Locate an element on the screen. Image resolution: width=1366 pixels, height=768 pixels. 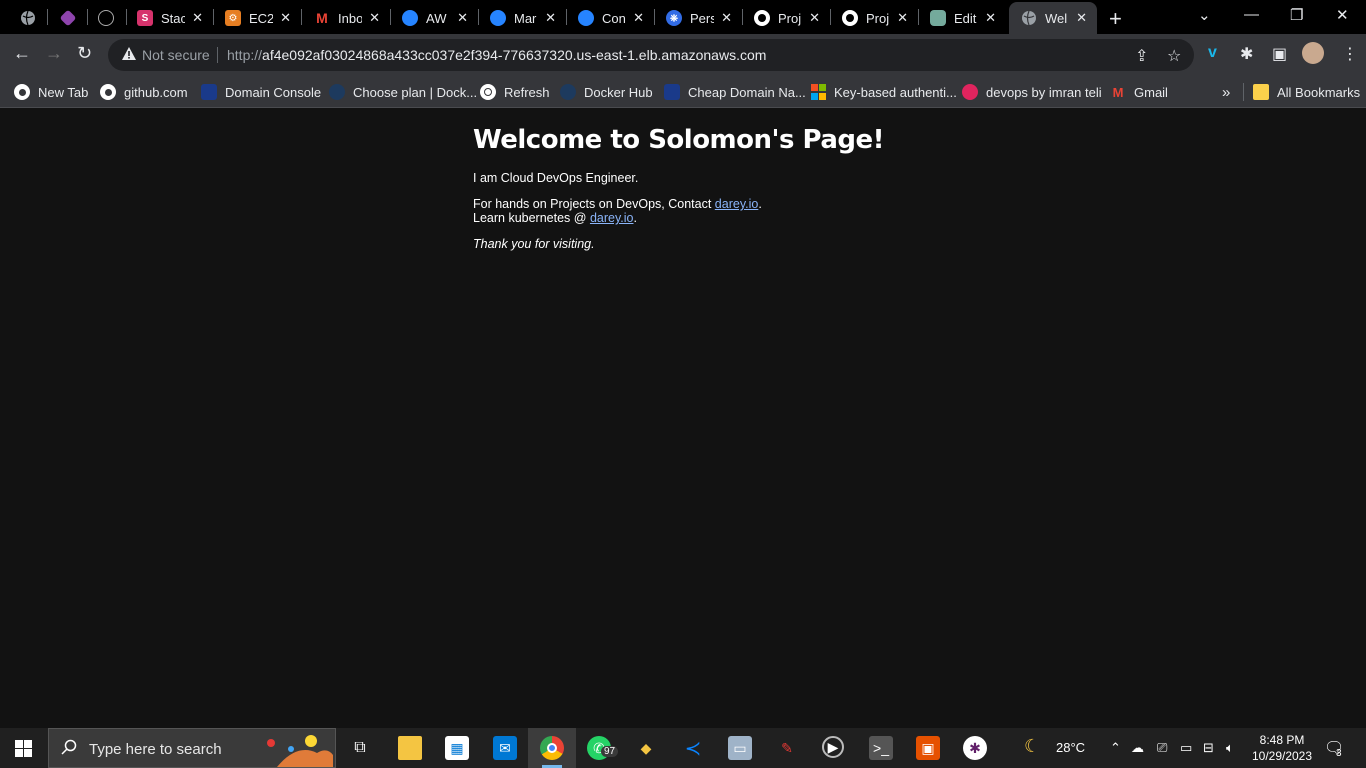
bookmark-star-icon: ☆ is located at coordinates (1174, 56).